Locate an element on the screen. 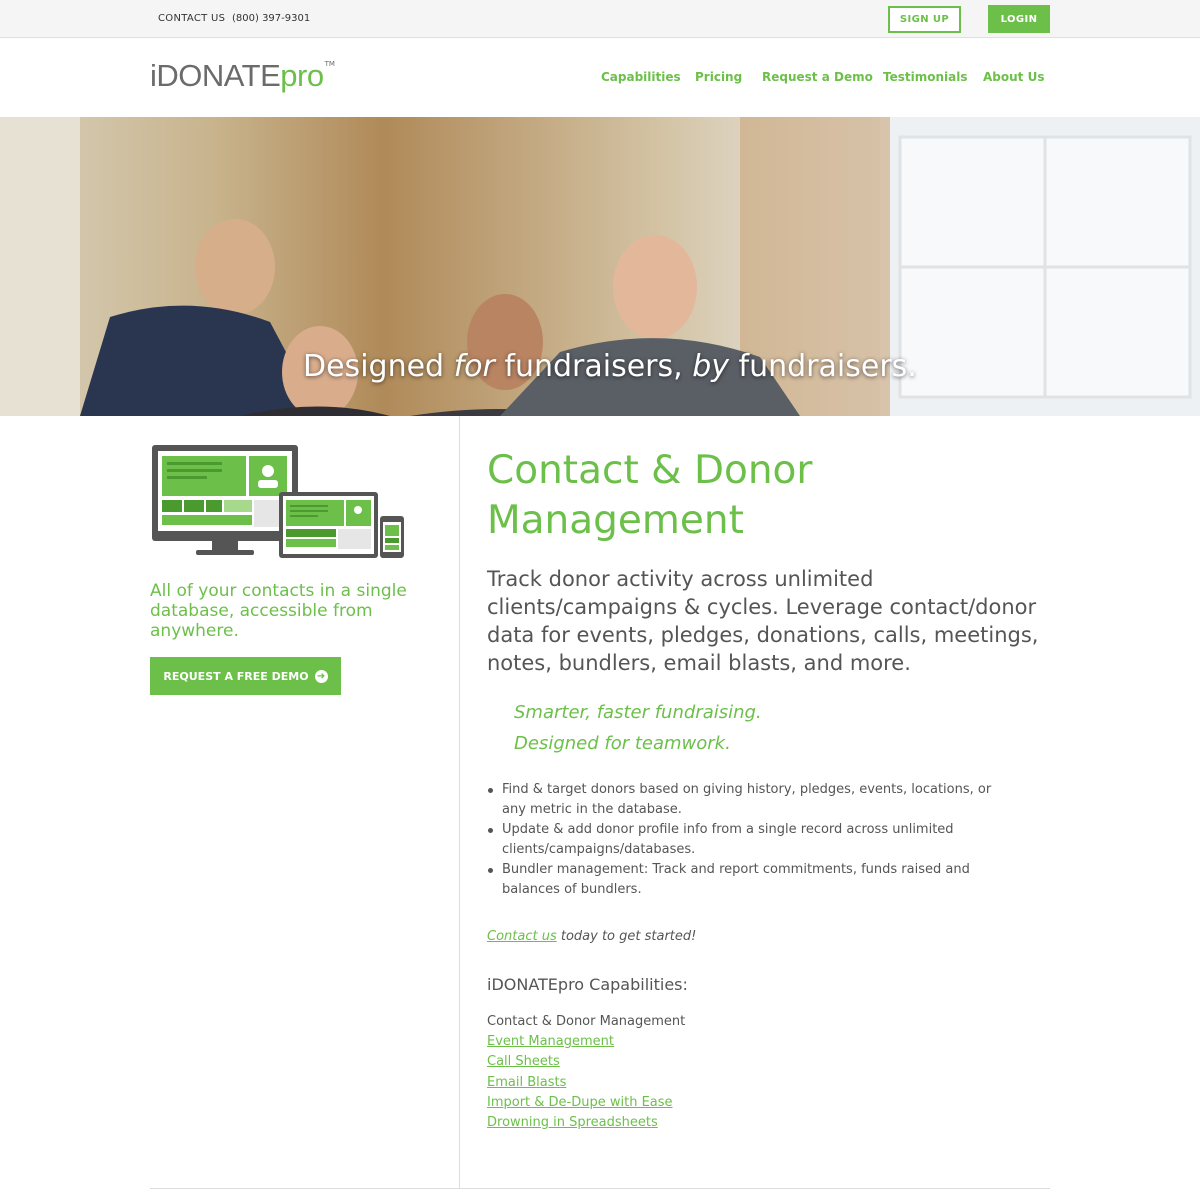 This screenshot has width=1200, height=1200. capability-link-import-dedupe: Import & De-Dupe with Ease is located at coordinates (586, 1103).